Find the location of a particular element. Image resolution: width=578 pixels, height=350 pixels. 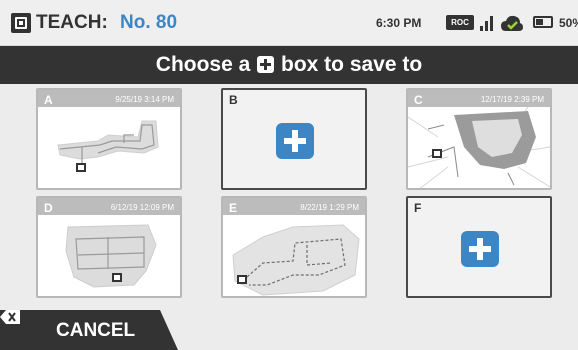

slot-e: E 8/22/19 1:29 PM is located at coordinates (294, 247).